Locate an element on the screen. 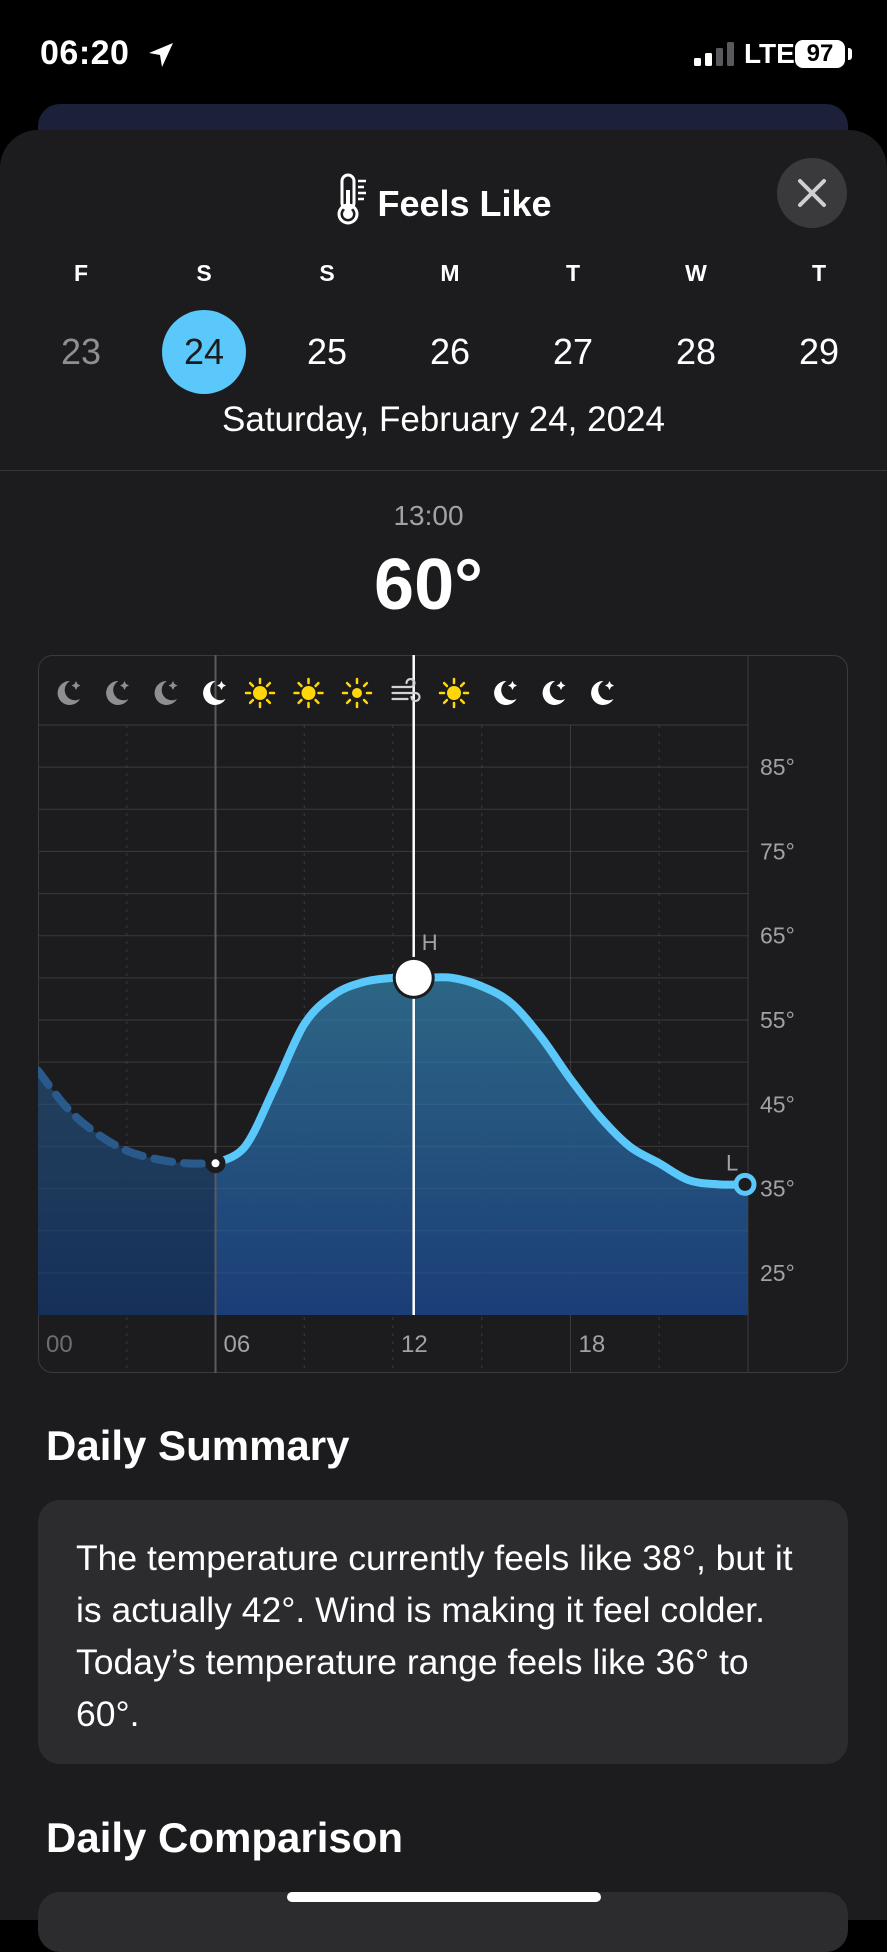 This screenshot has width=887, height=1952. day-letter: F is located at coordinates (81, 273).